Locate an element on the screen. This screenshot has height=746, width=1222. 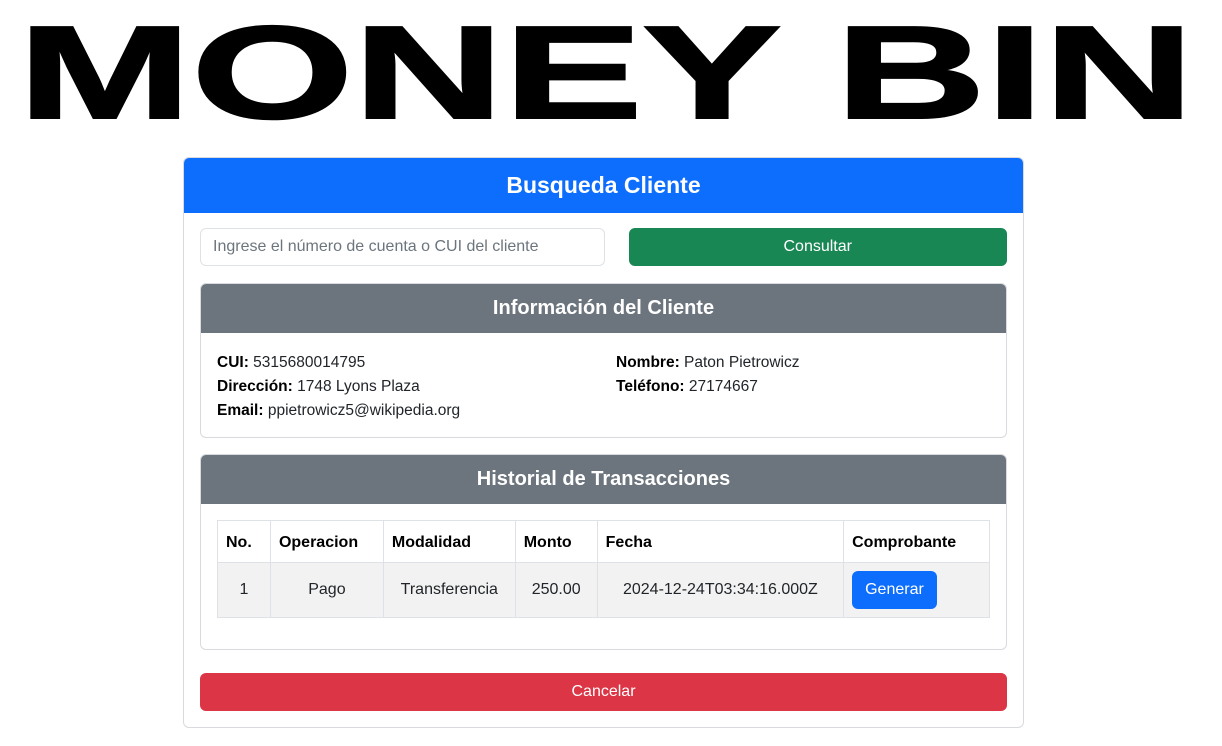
name-row: Nombre: Paton Pietrowicz is located at coordinates (803, 363).